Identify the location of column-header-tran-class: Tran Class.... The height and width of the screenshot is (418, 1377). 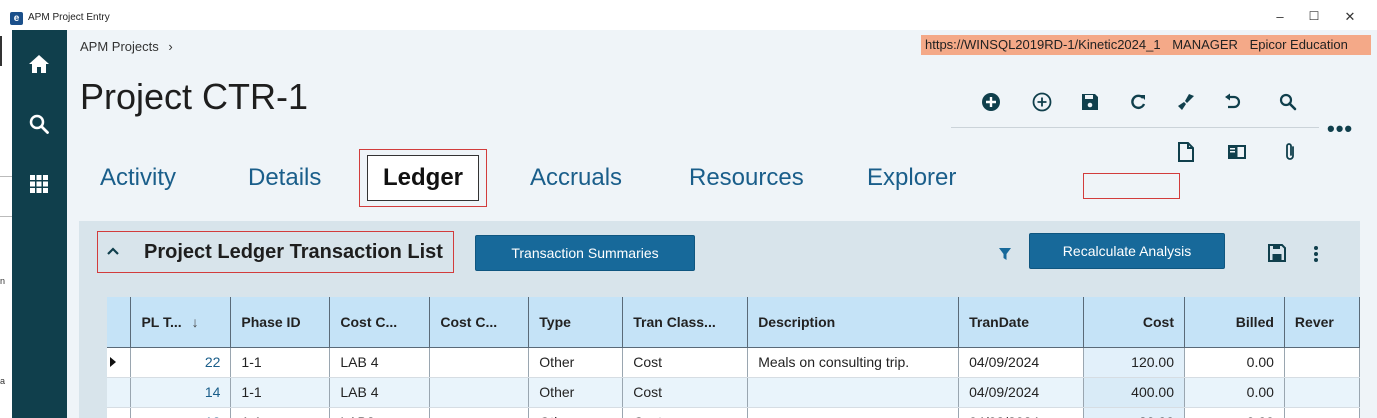
(685, 322).